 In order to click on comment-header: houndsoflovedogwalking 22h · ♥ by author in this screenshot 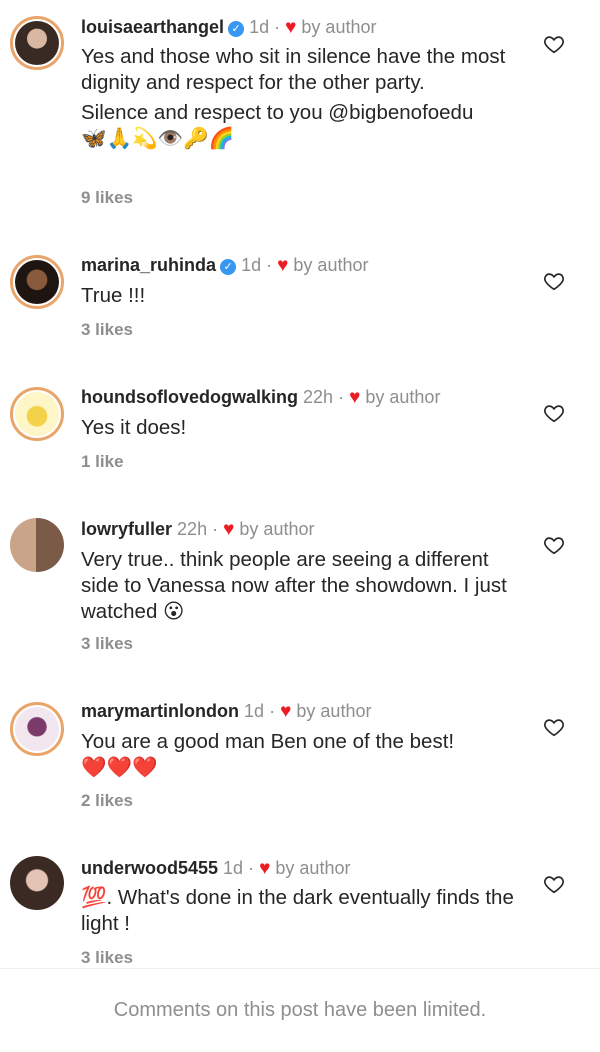, I will do `click(260, 397)`.